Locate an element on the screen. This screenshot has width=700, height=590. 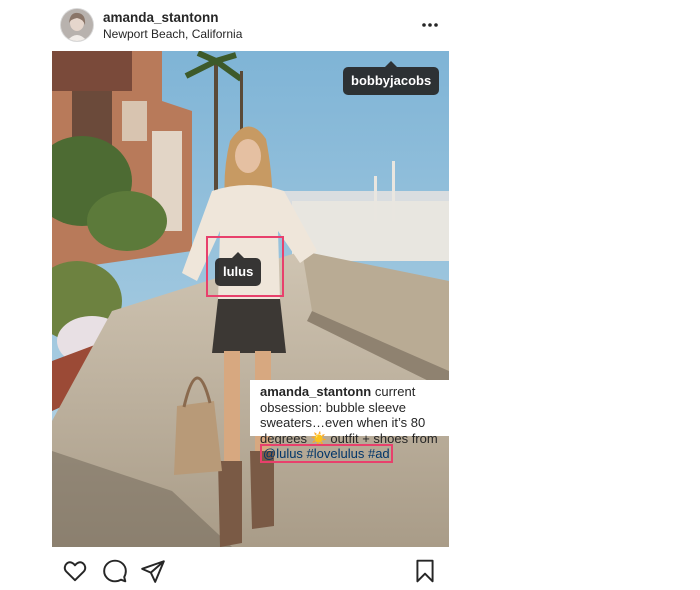
avatar is located at coordinates (77, 25).